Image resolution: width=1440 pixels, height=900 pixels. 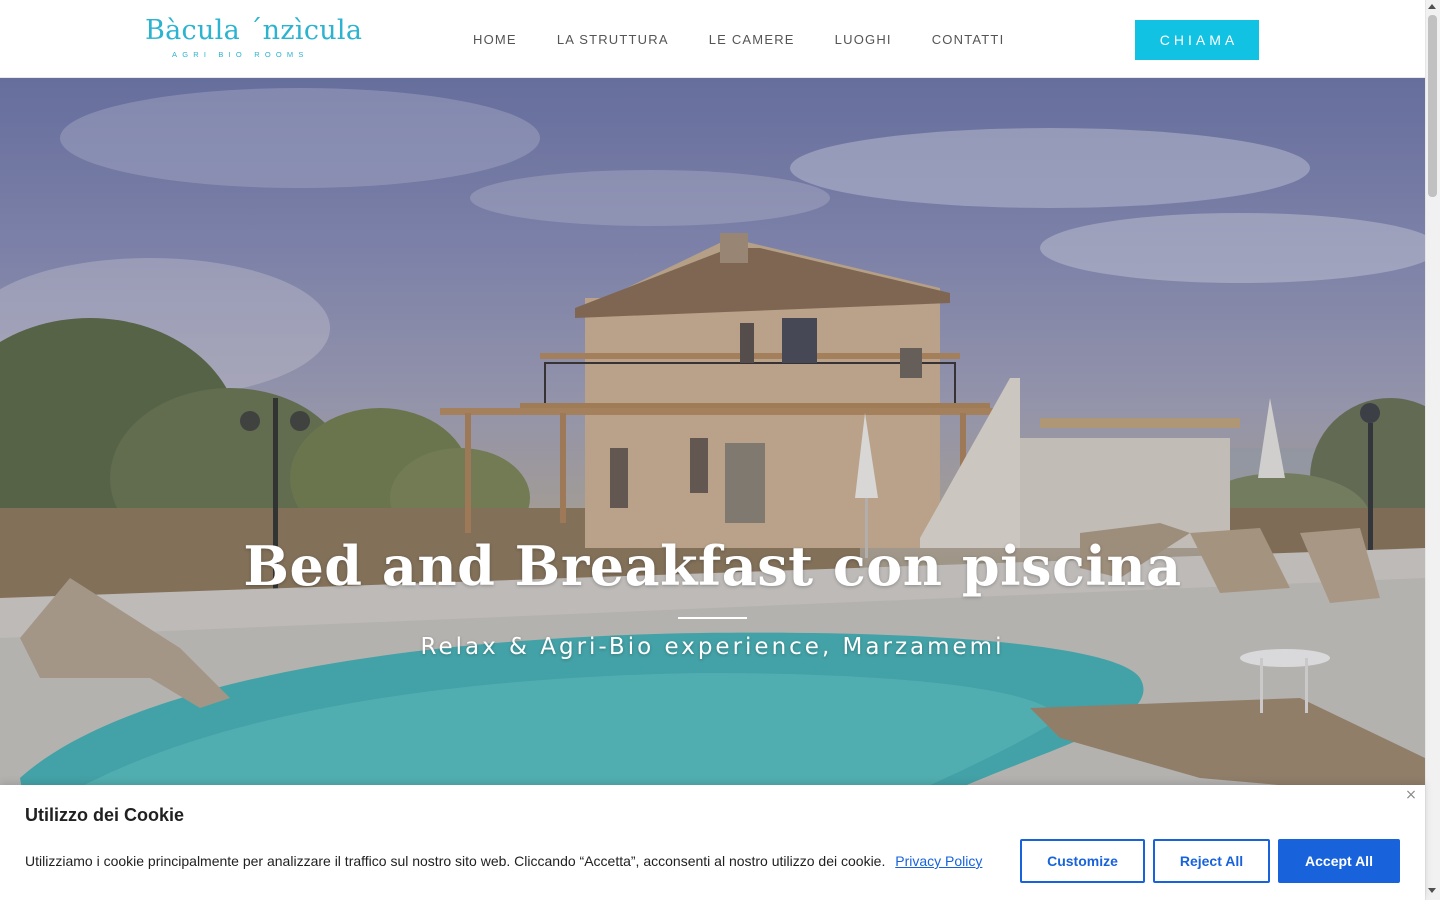 I want to click on customize-button: Customize, so click(x=1082, y=861).